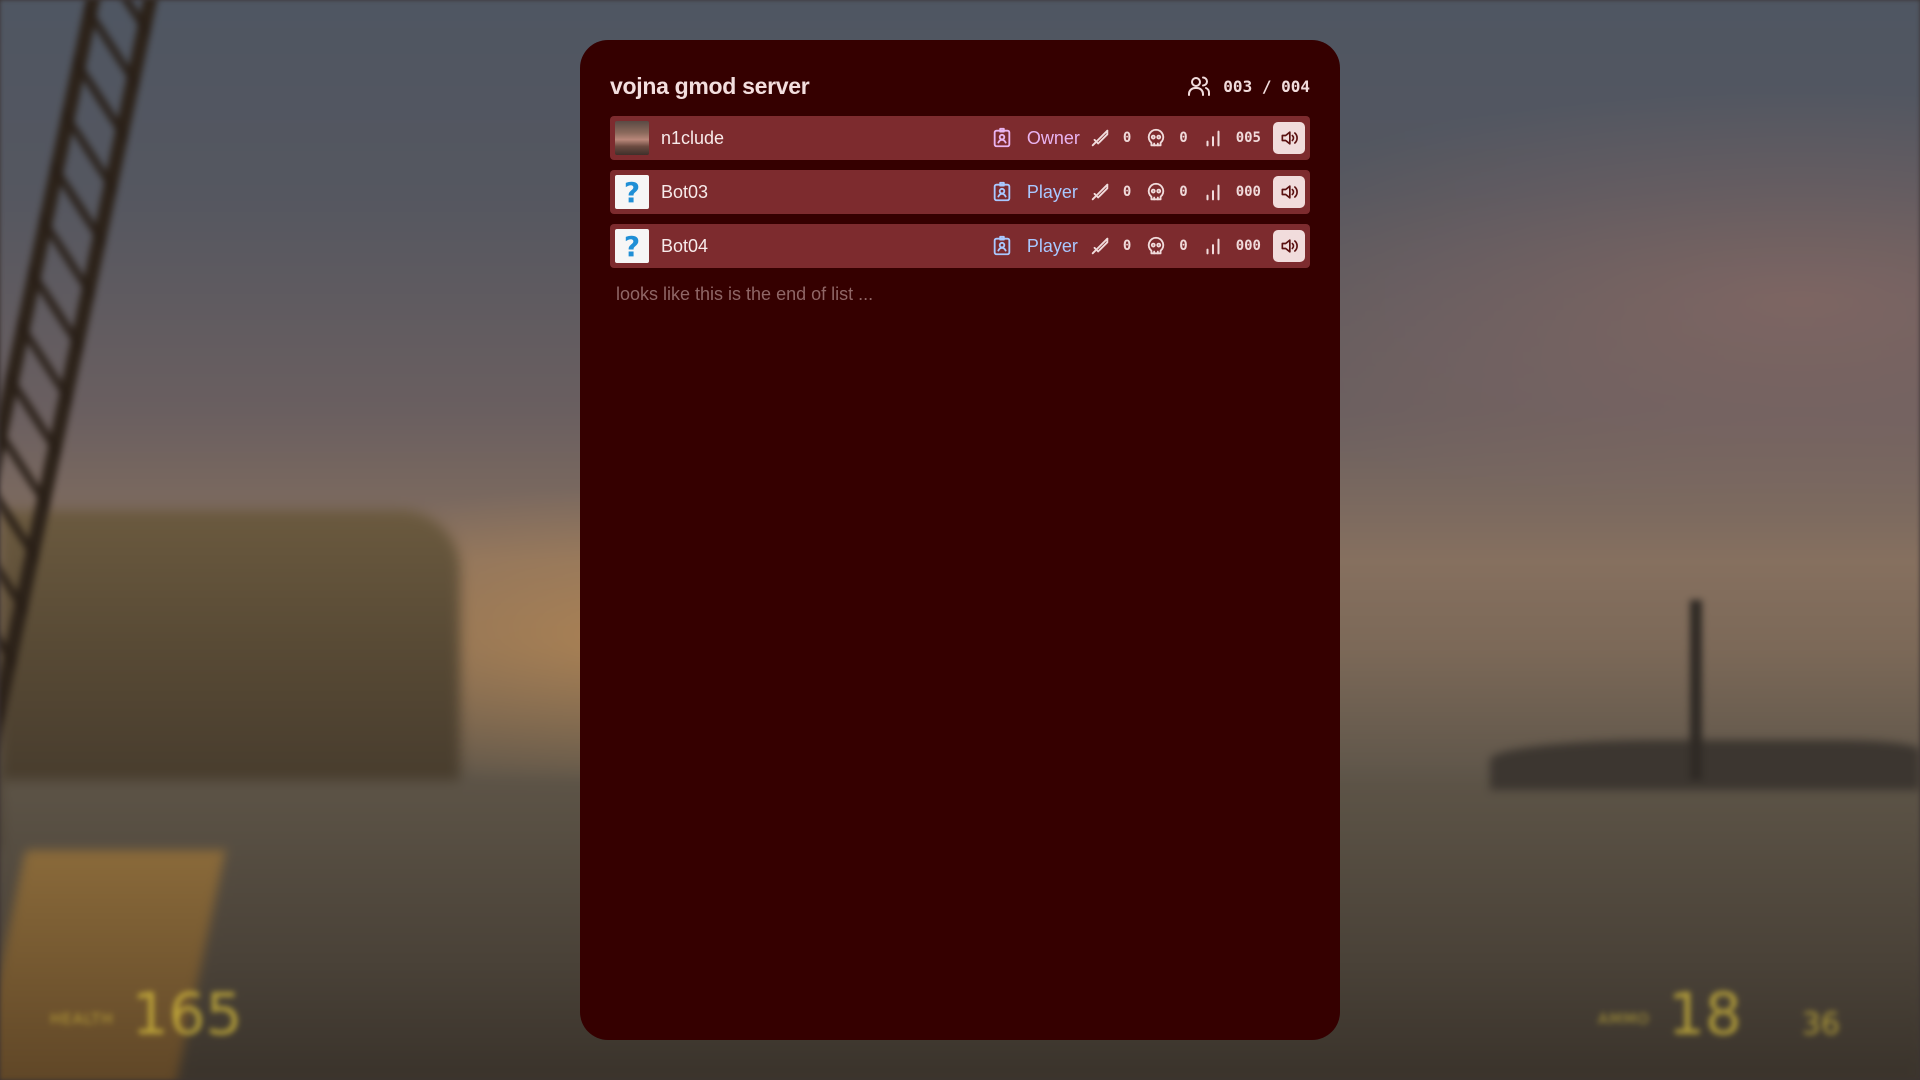 This screenshot has width=1920, height=1080. Describe the element at coordinates (187, 1014) in the screenshot. I see `hud-health-value: 165` at that location.